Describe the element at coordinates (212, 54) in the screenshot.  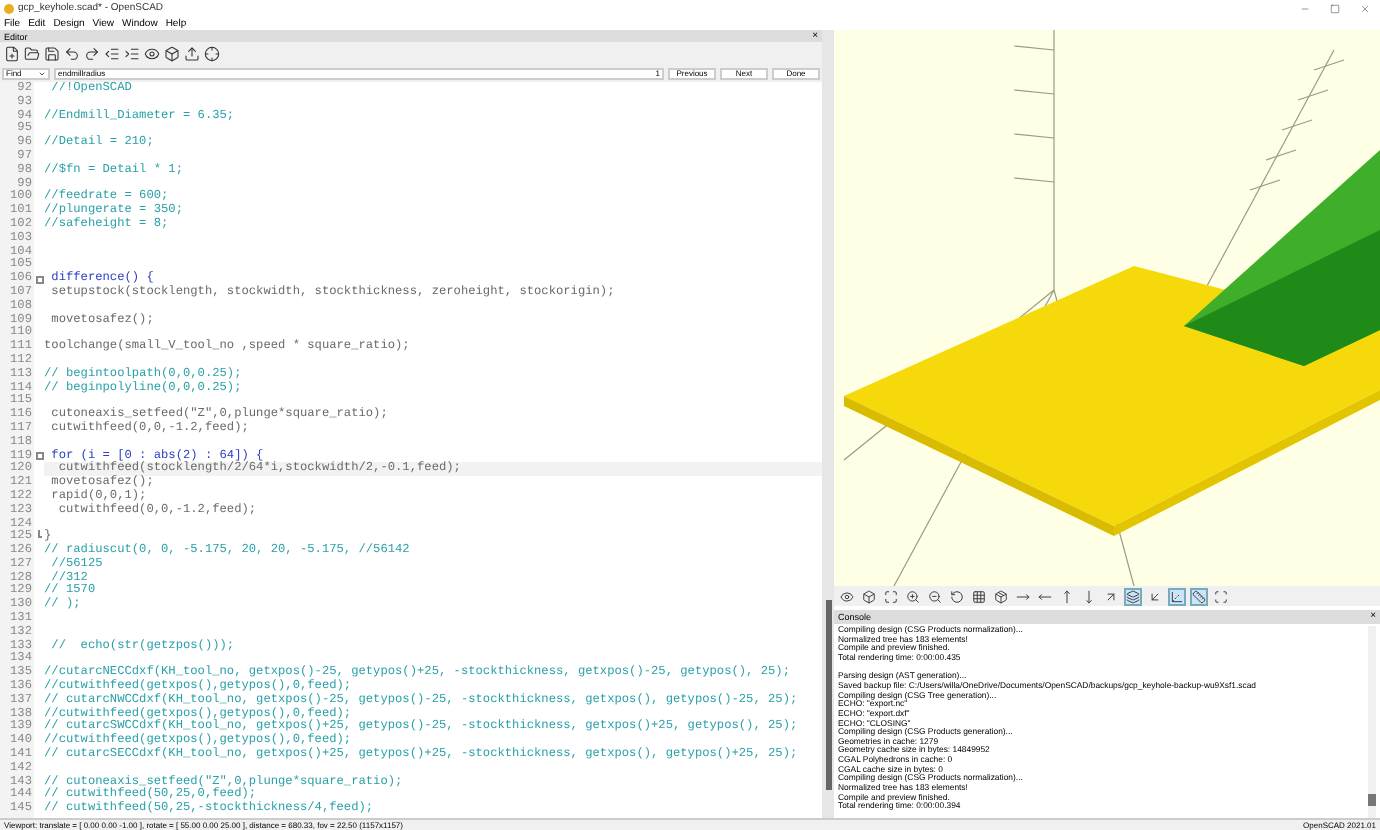
I see `crosshair-icon` at that location.